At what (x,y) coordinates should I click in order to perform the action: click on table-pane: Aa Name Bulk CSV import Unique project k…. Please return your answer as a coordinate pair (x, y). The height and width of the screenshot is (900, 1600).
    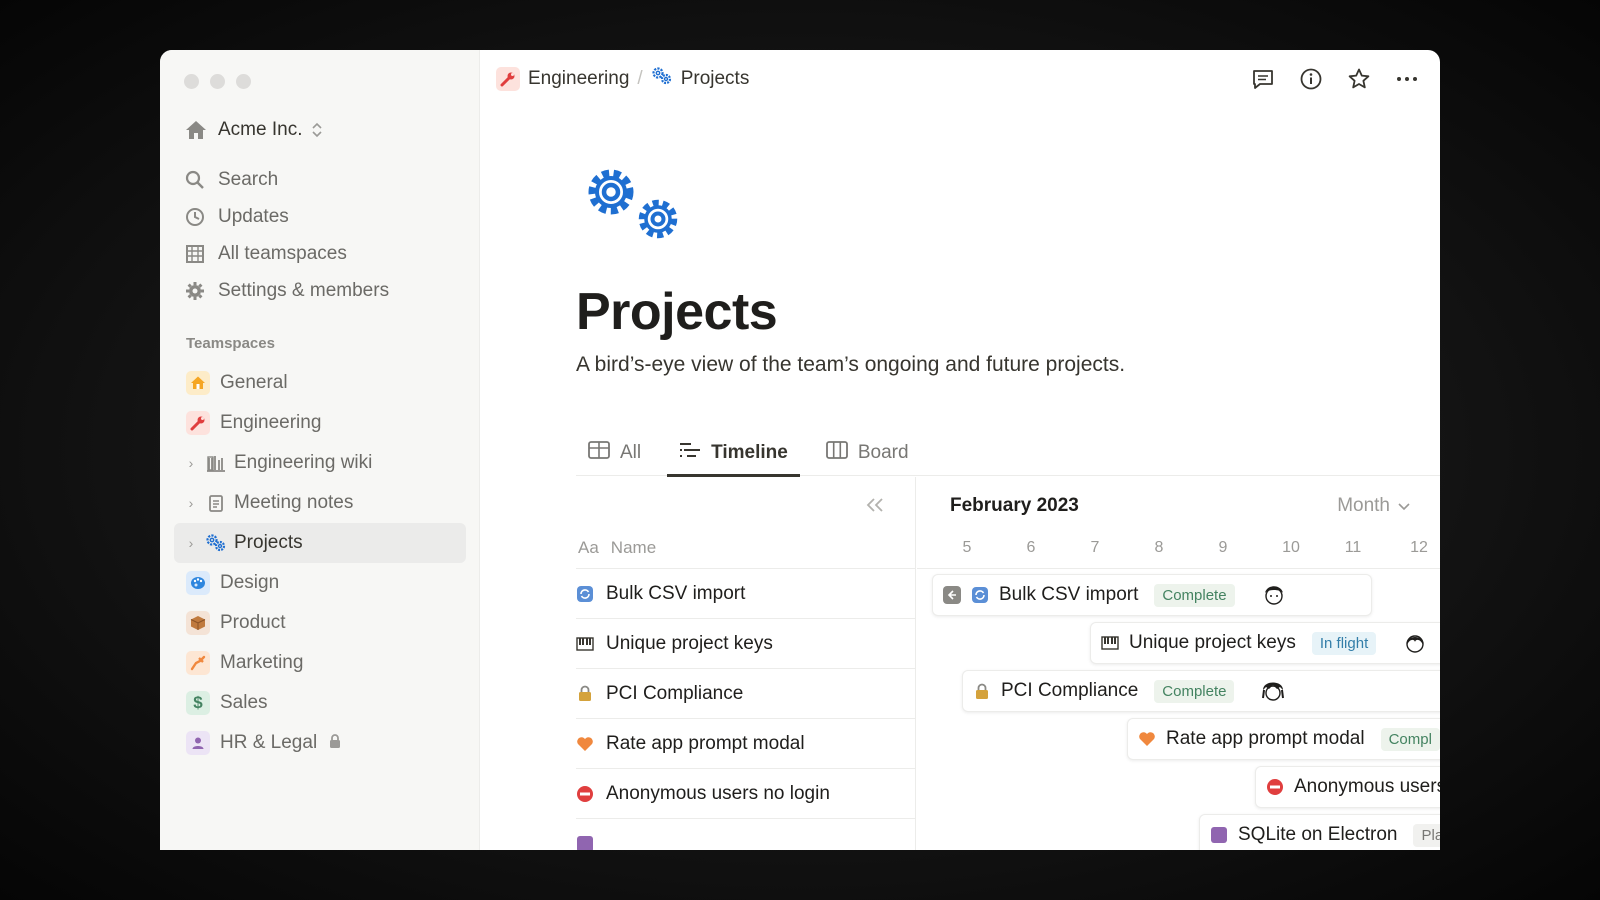
    Looking at the image, I should click on (746, 663).